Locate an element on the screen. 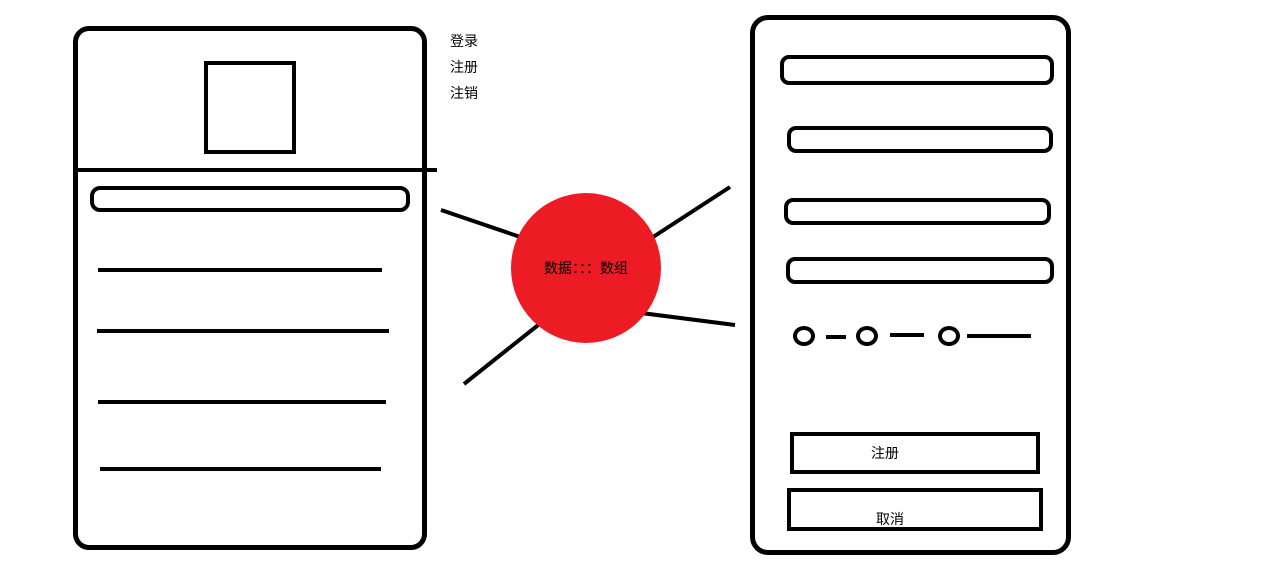  data-hub-circle: 数据：：：数组 is located at coordinates (586, 268).